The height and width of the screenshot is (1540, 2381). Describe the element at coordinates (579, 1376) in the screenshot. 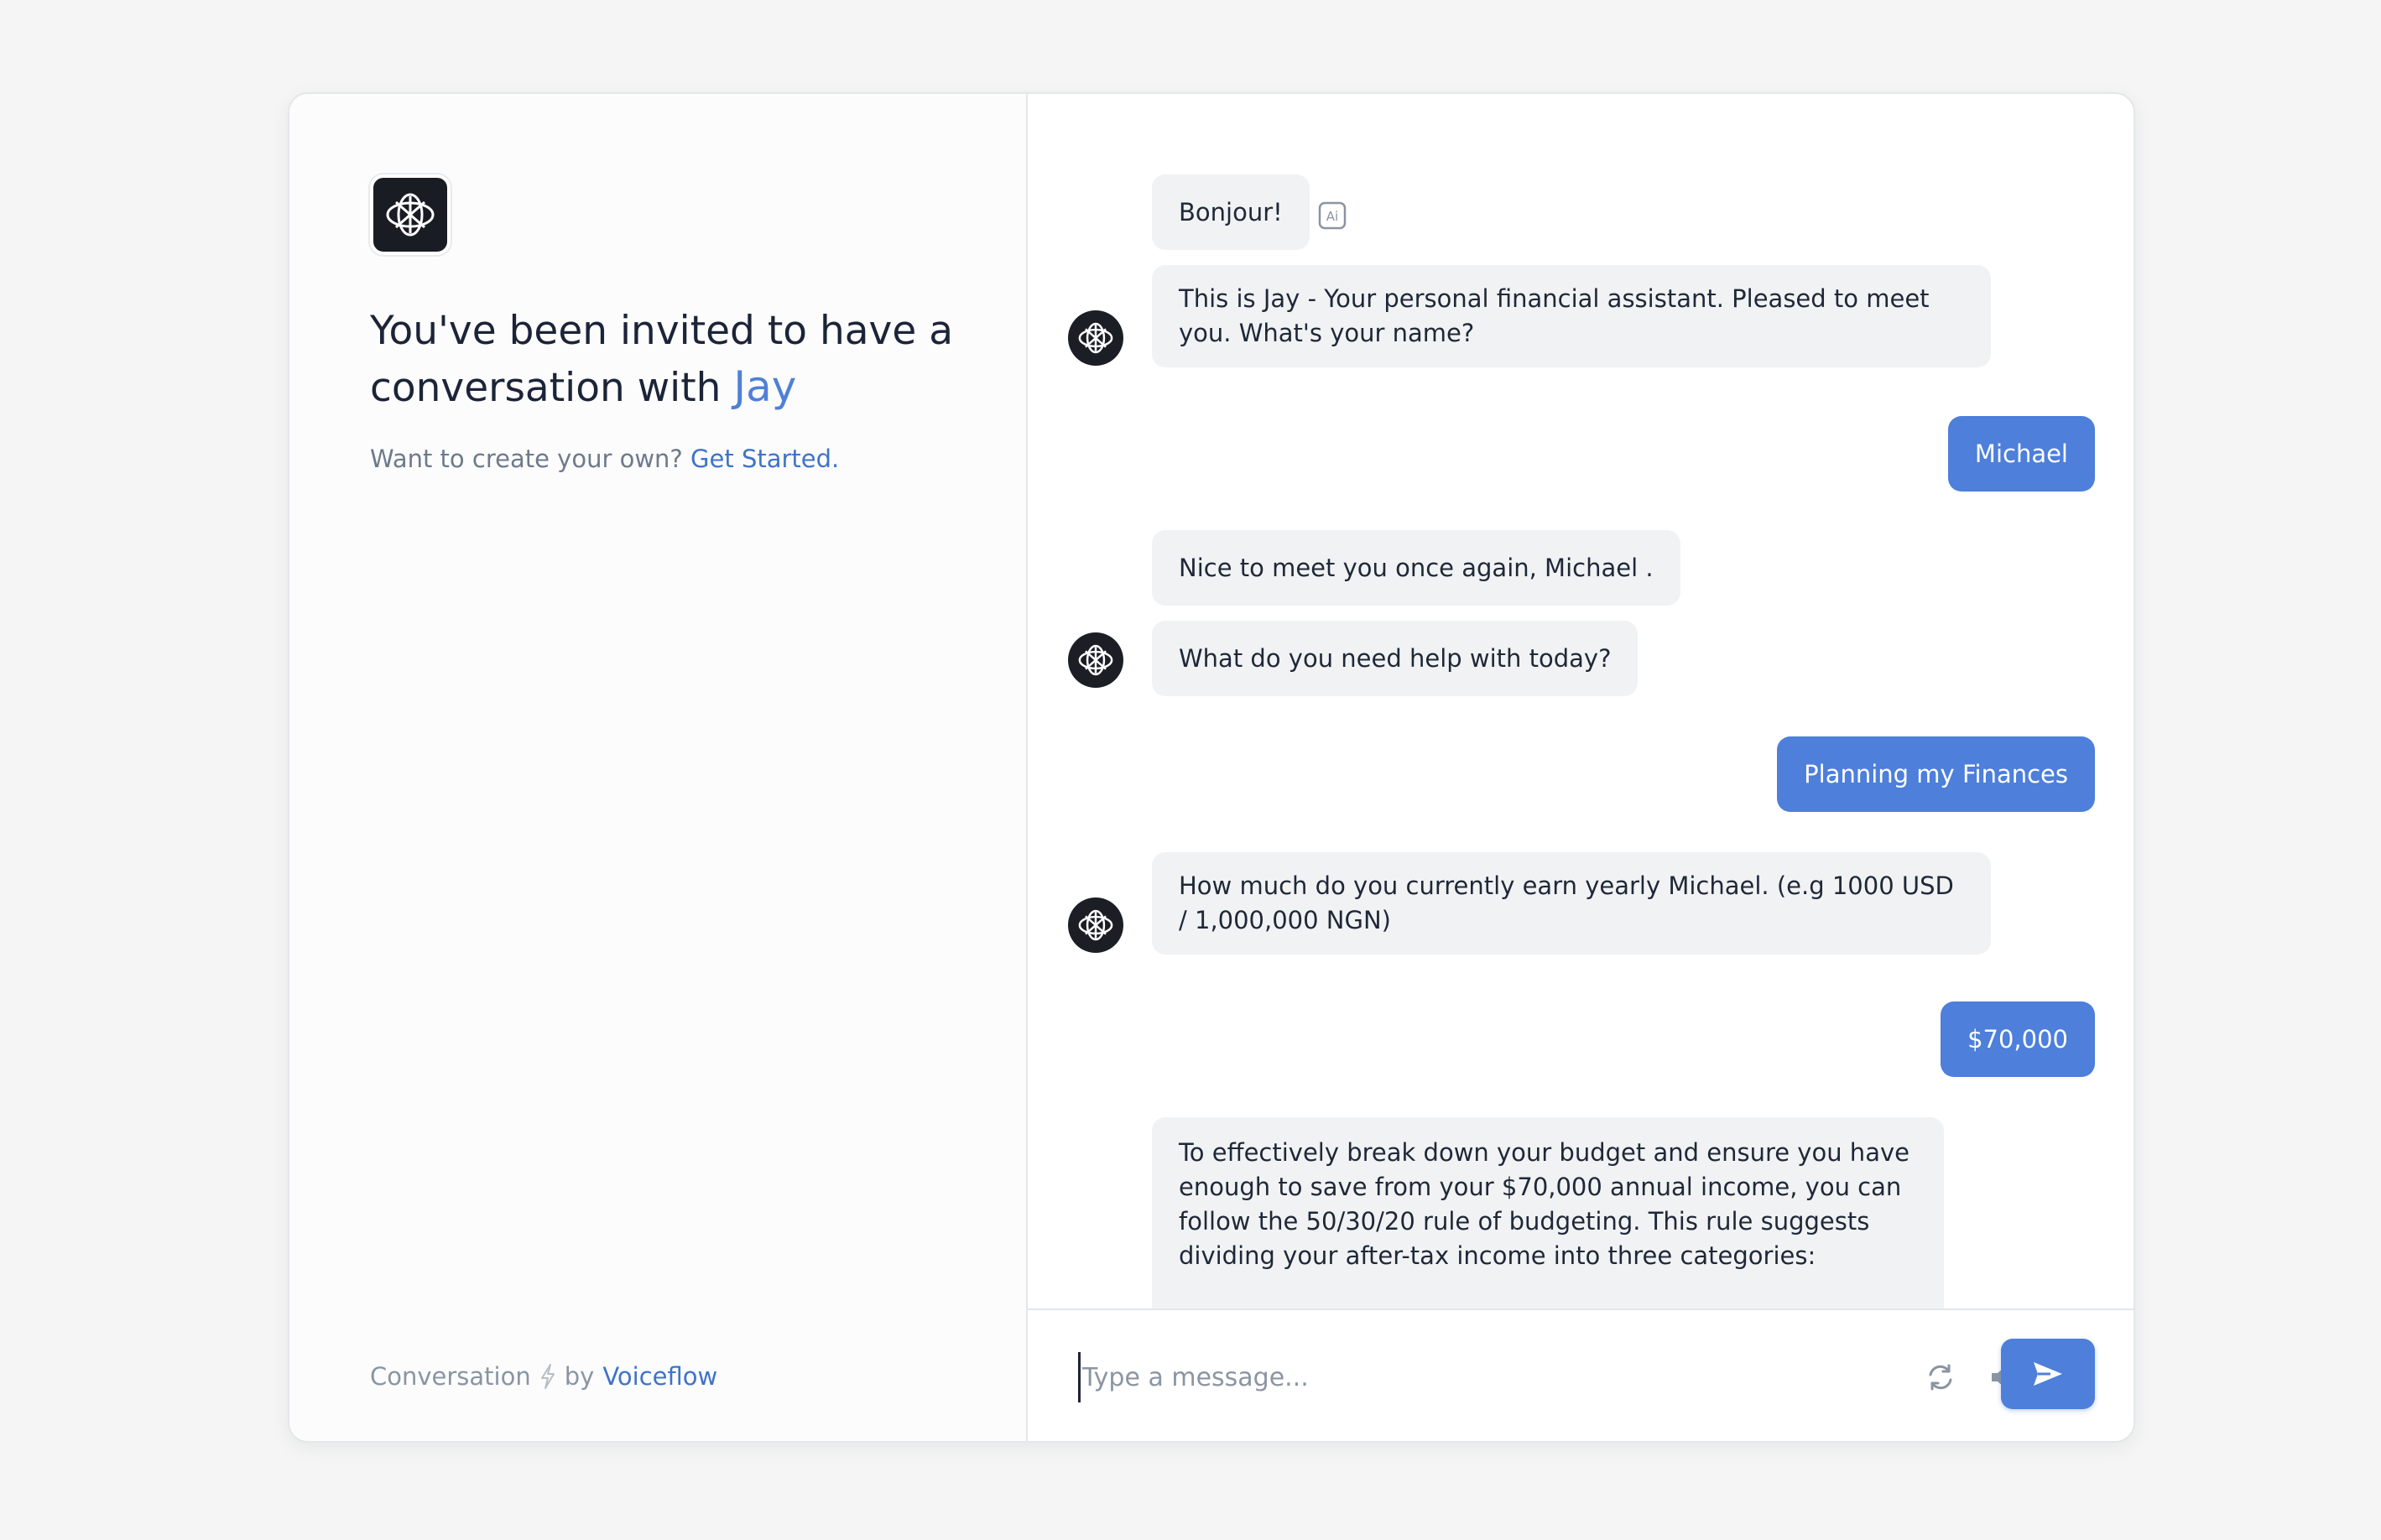

I see `footer-by-text: by` at that location.